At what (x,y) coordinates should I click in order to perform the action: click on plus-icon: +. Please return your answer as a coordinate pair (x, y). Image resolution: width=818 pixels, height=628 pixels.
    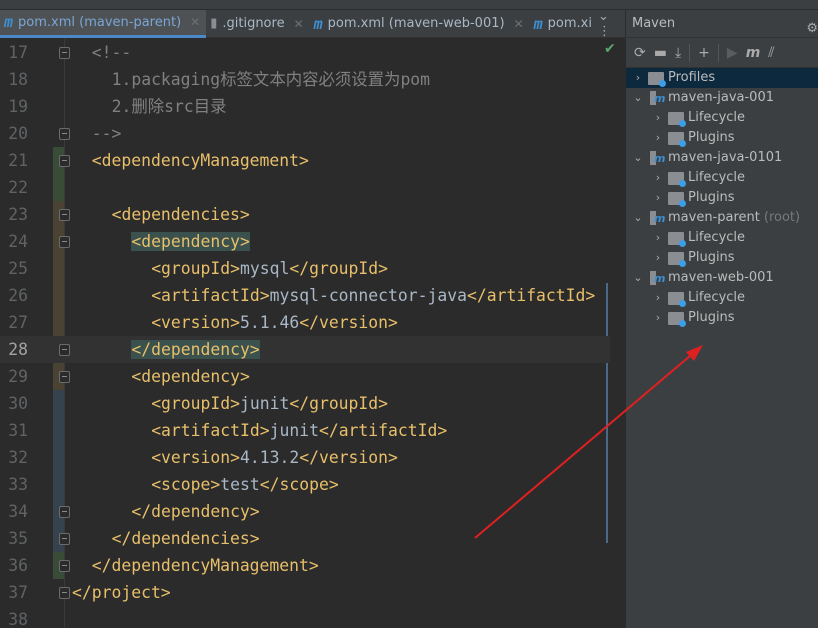
    Looking at the image, I should click on (704, 53).